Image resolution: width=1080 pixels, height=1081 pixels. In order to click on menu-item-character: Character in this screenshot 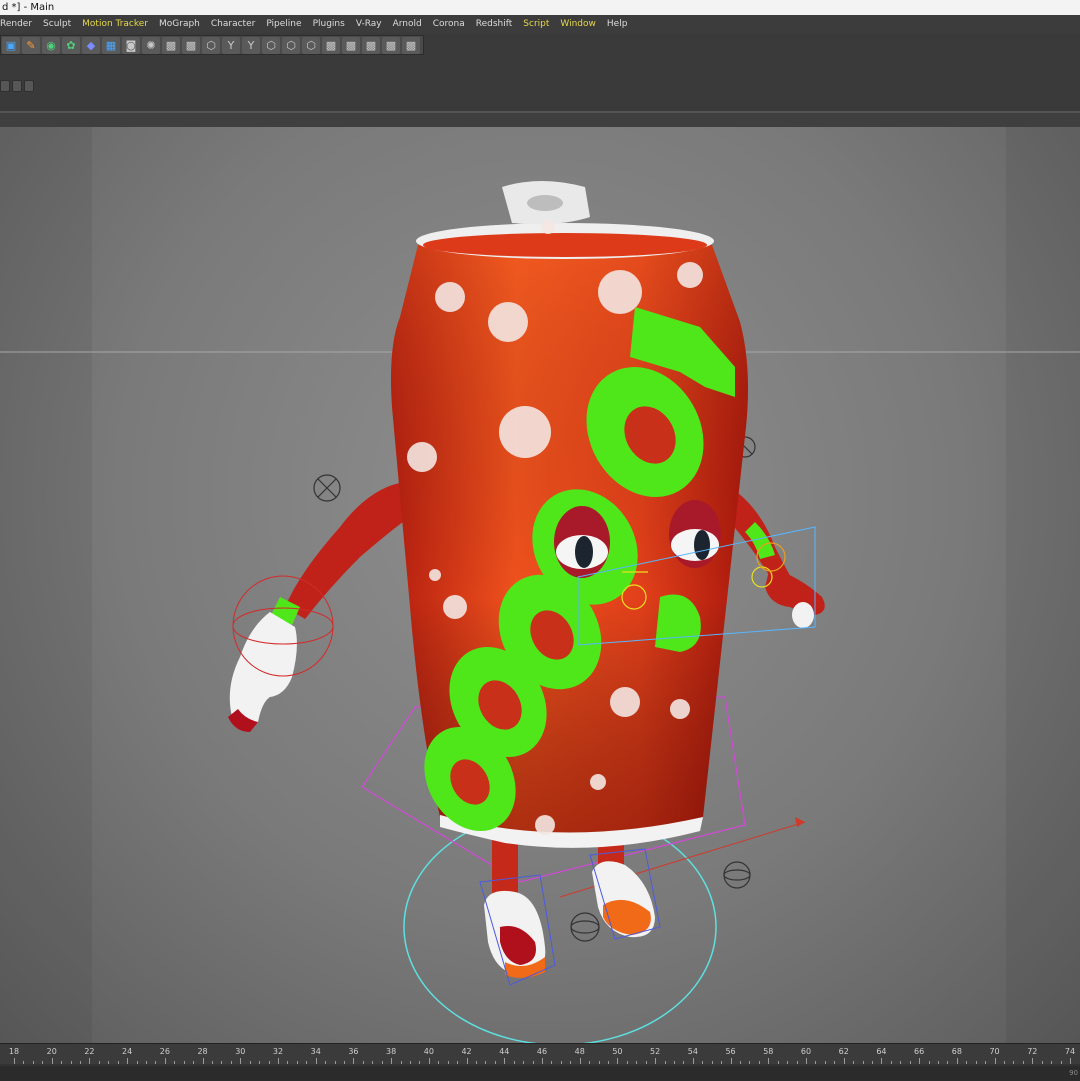, I will do `click(233, 24)`.